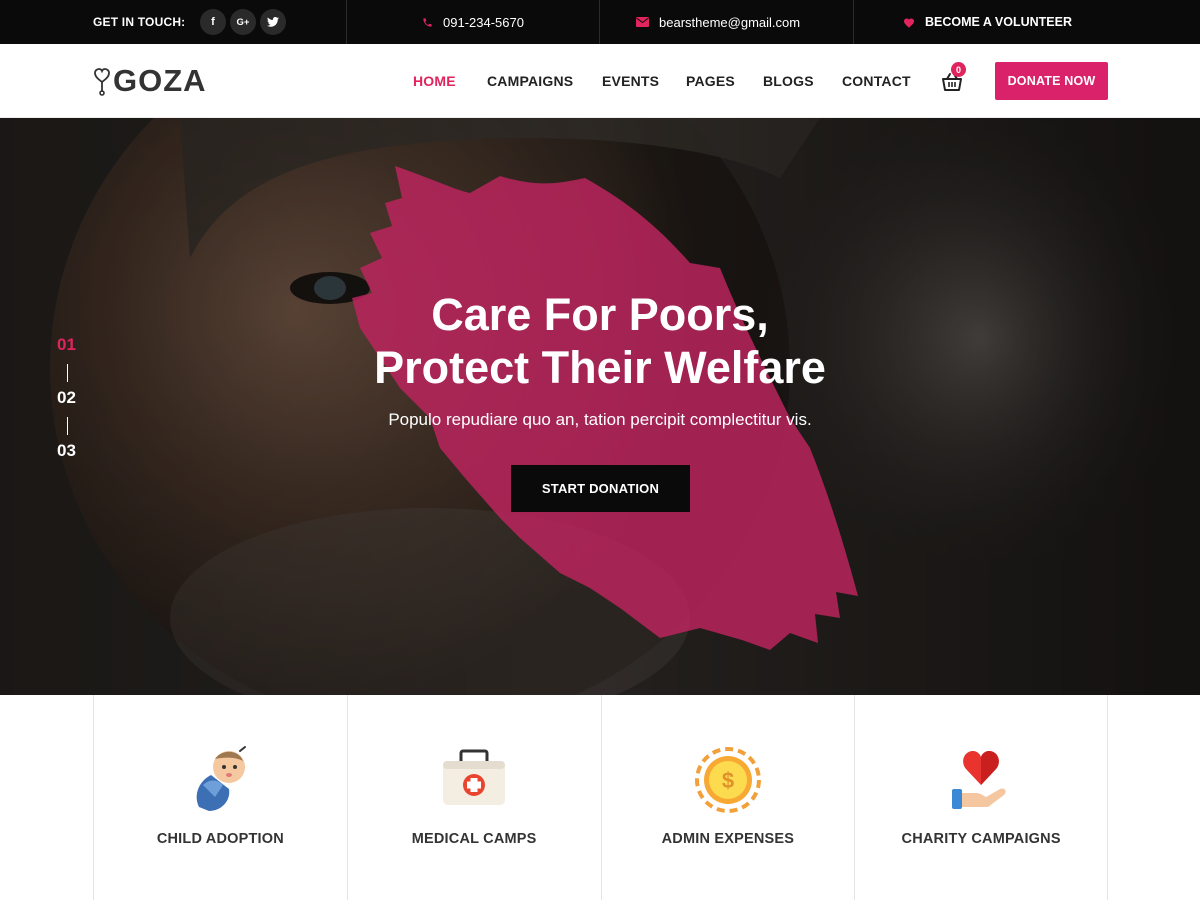  Describe the element at coordinates (530, 81) in the screenshot. I see `nav-campaigns: CAMPAIGNS` at that location.